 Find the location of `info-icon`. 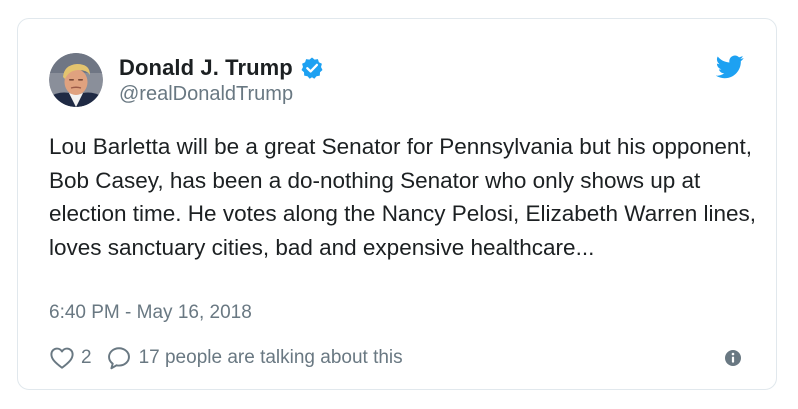

info-icon is located at coordinates (733, 358).